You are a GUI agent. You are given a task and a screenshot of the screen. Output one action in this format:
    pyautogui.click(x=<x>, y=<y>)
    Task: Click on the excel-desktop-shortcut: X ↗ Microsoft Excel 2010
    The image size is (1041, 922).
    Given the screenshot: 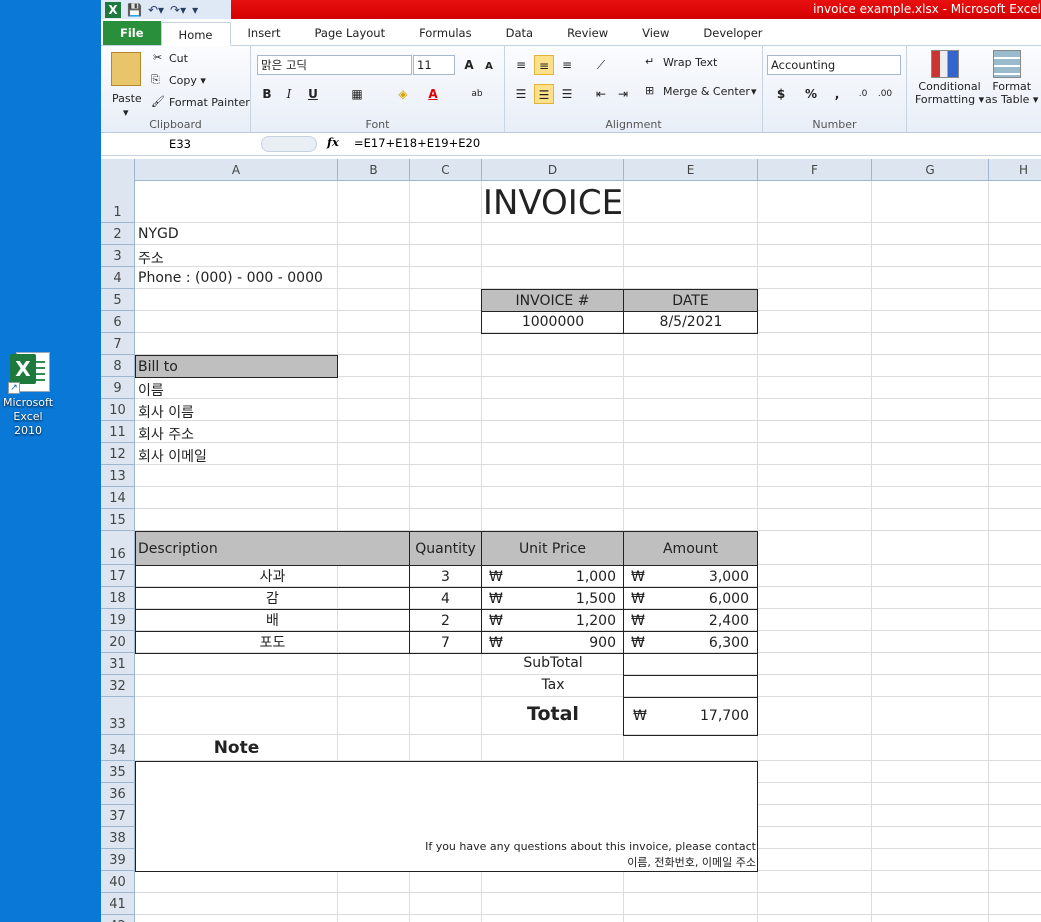 What is the action you would take?
    pyautogui.click(x=28, y=394)
    